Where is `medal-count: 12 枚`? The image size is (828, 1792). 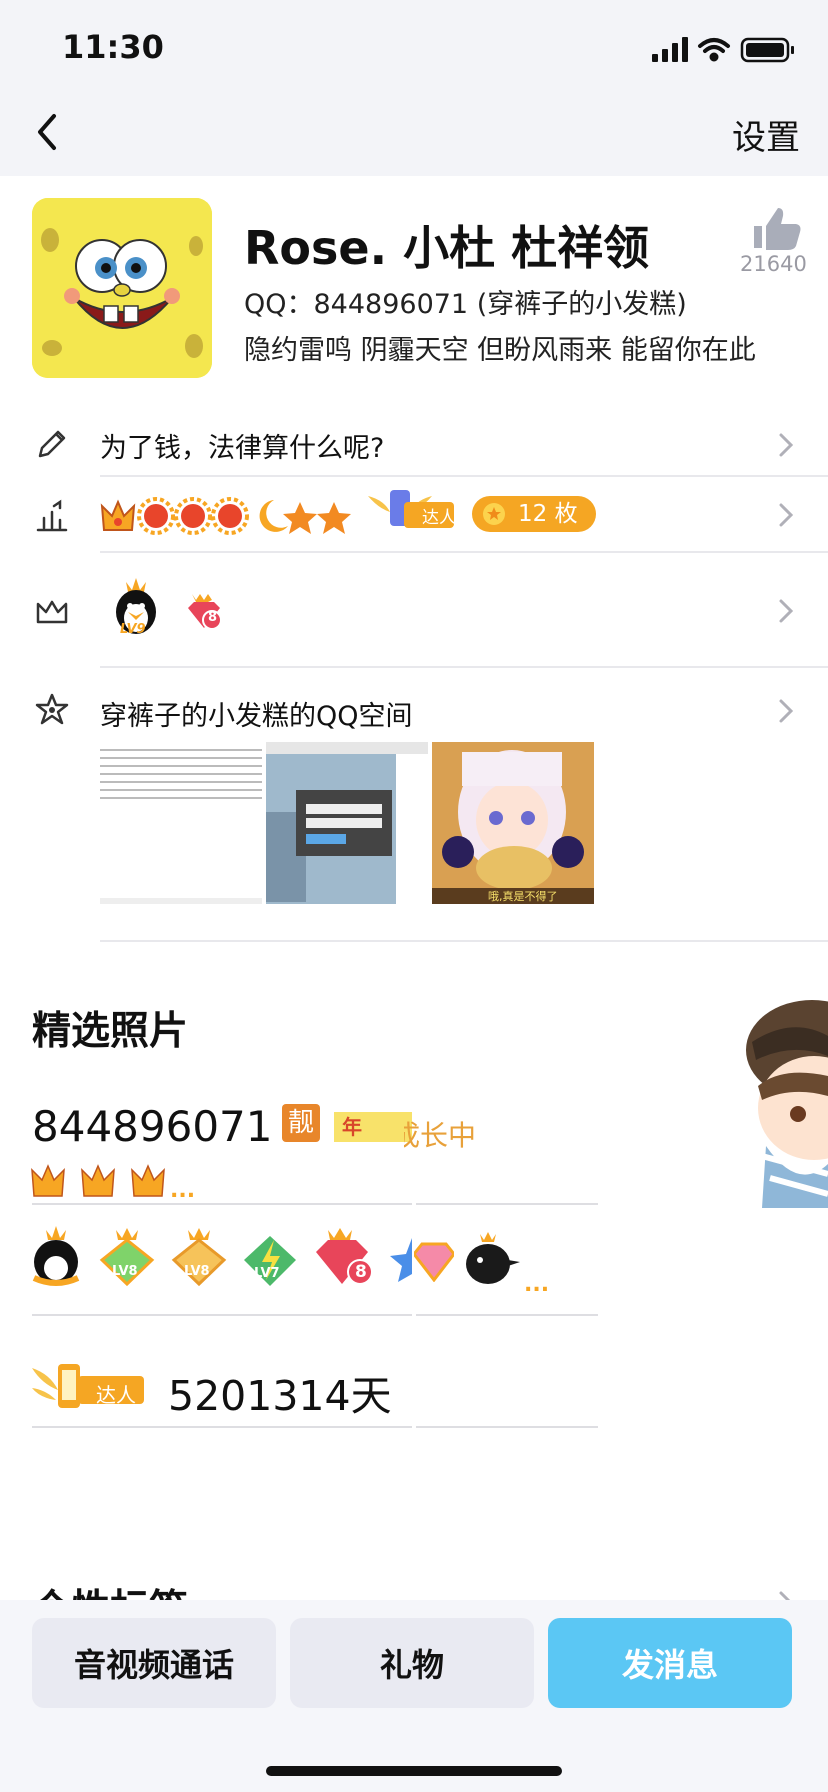 medal-count: 12 枚 is located at coordinates (548, 514).